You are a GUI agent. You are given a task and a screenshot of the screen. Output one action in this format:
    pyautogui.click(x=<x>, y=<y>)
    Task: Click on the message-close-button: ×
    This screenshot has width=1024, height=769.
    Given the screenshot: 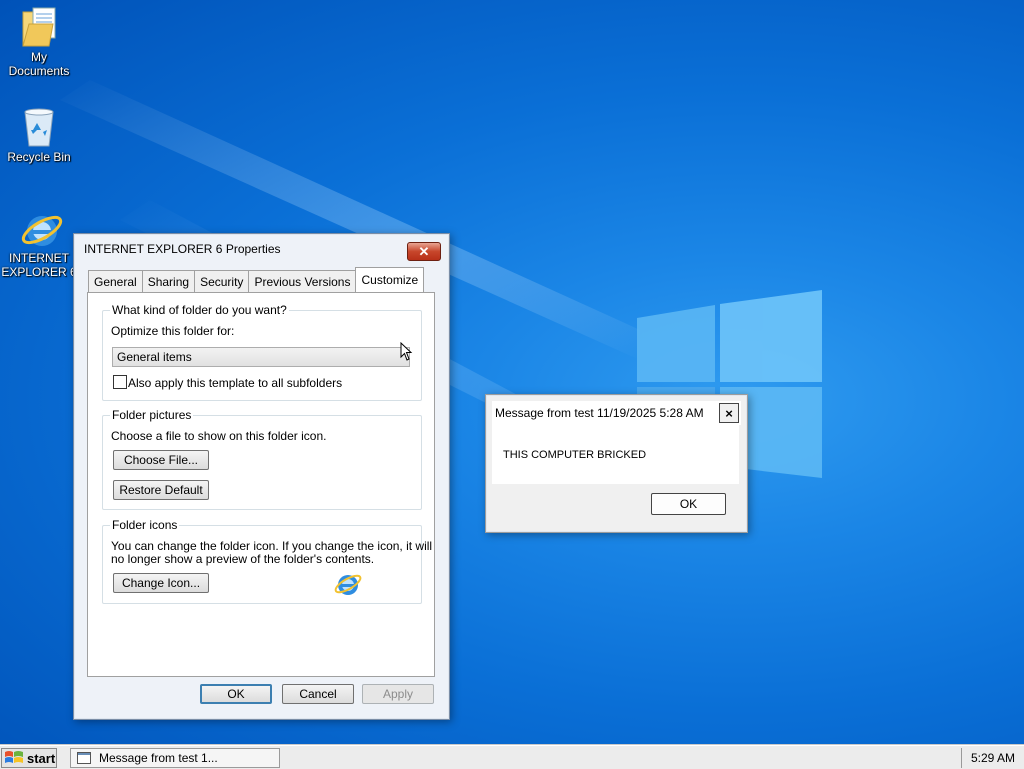 What is the action you would take?
    pyautogui.click(x=729, y=413)
    